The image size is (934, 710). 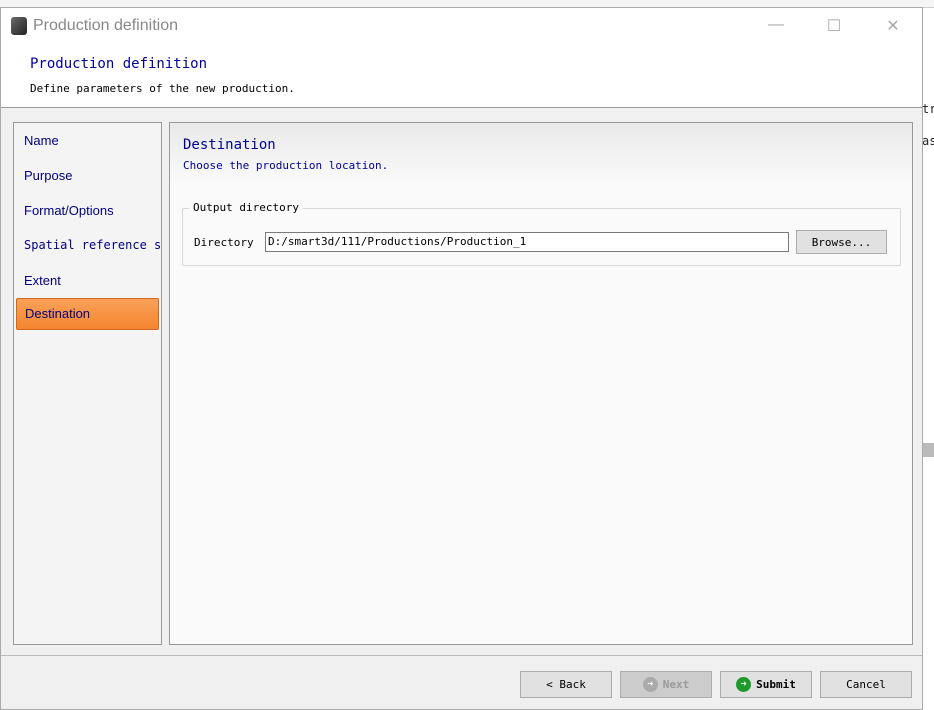 What do you see at coordinates (224, 242) in the screenshot?
I see `directory-label: Directory` at bounding box center [224, 242].